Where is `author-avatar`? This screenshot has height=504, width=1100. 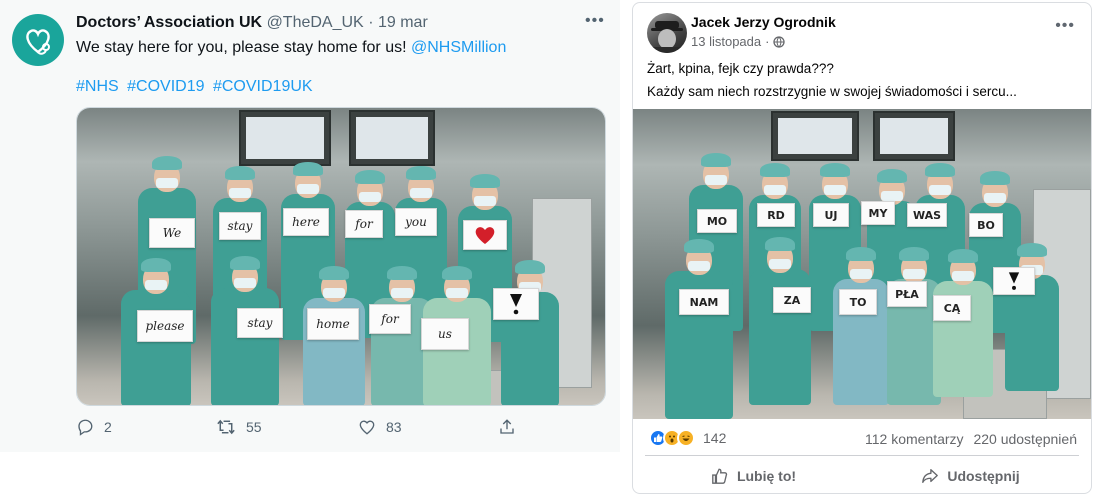 author-avatar is located at coordinates (667, 33).